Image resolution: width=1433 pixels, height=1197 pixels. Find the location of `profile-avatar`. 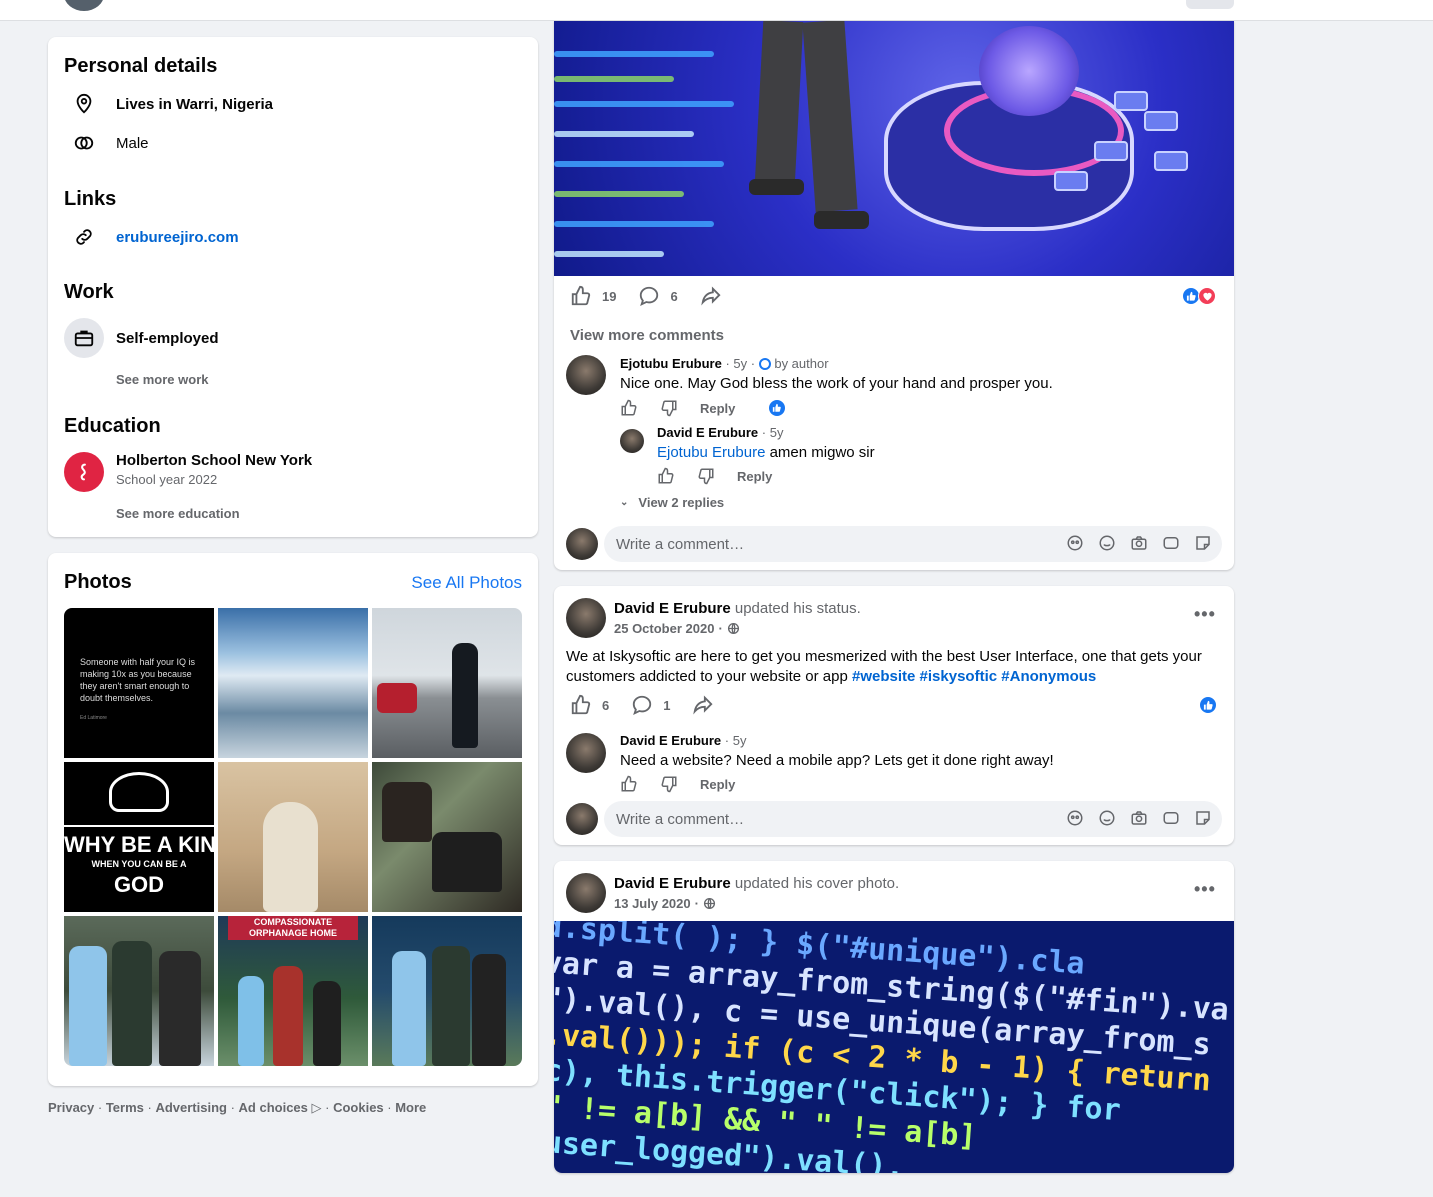

profile-avatar is located at coordinates (84, 5).